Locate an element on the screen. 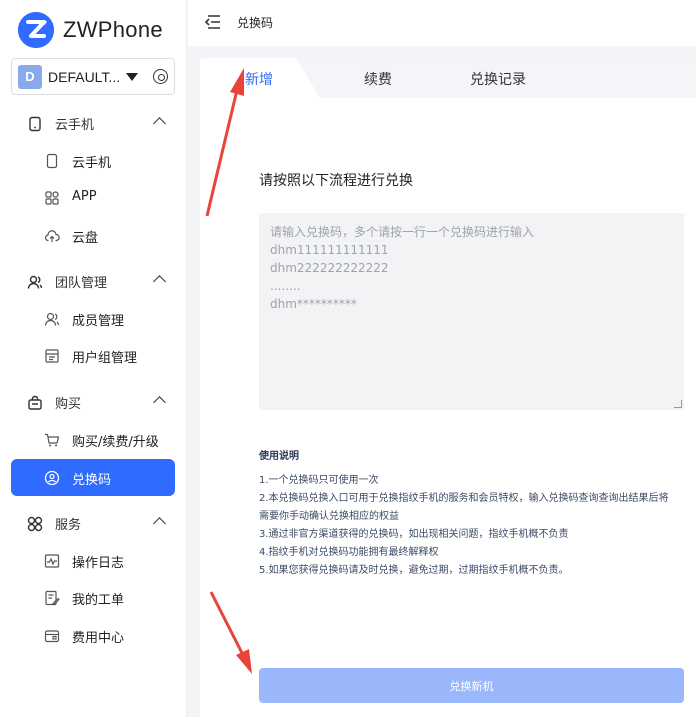 This screenshot has width=696, height=717. sidebar-item-label: 用户组管理 is located at coordinates (105, 358).